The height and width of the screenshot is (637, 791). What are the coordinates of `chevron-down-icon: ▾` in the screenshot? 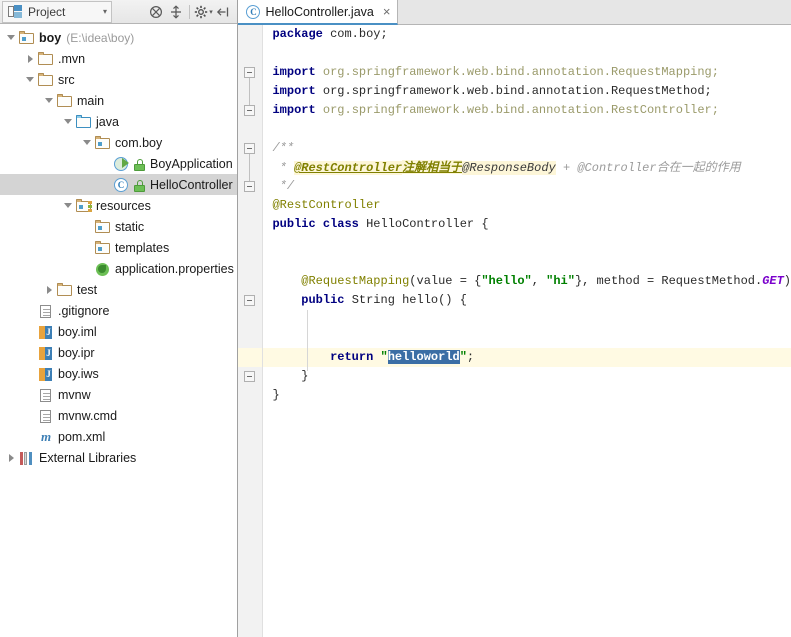 It's located at (98, 11).